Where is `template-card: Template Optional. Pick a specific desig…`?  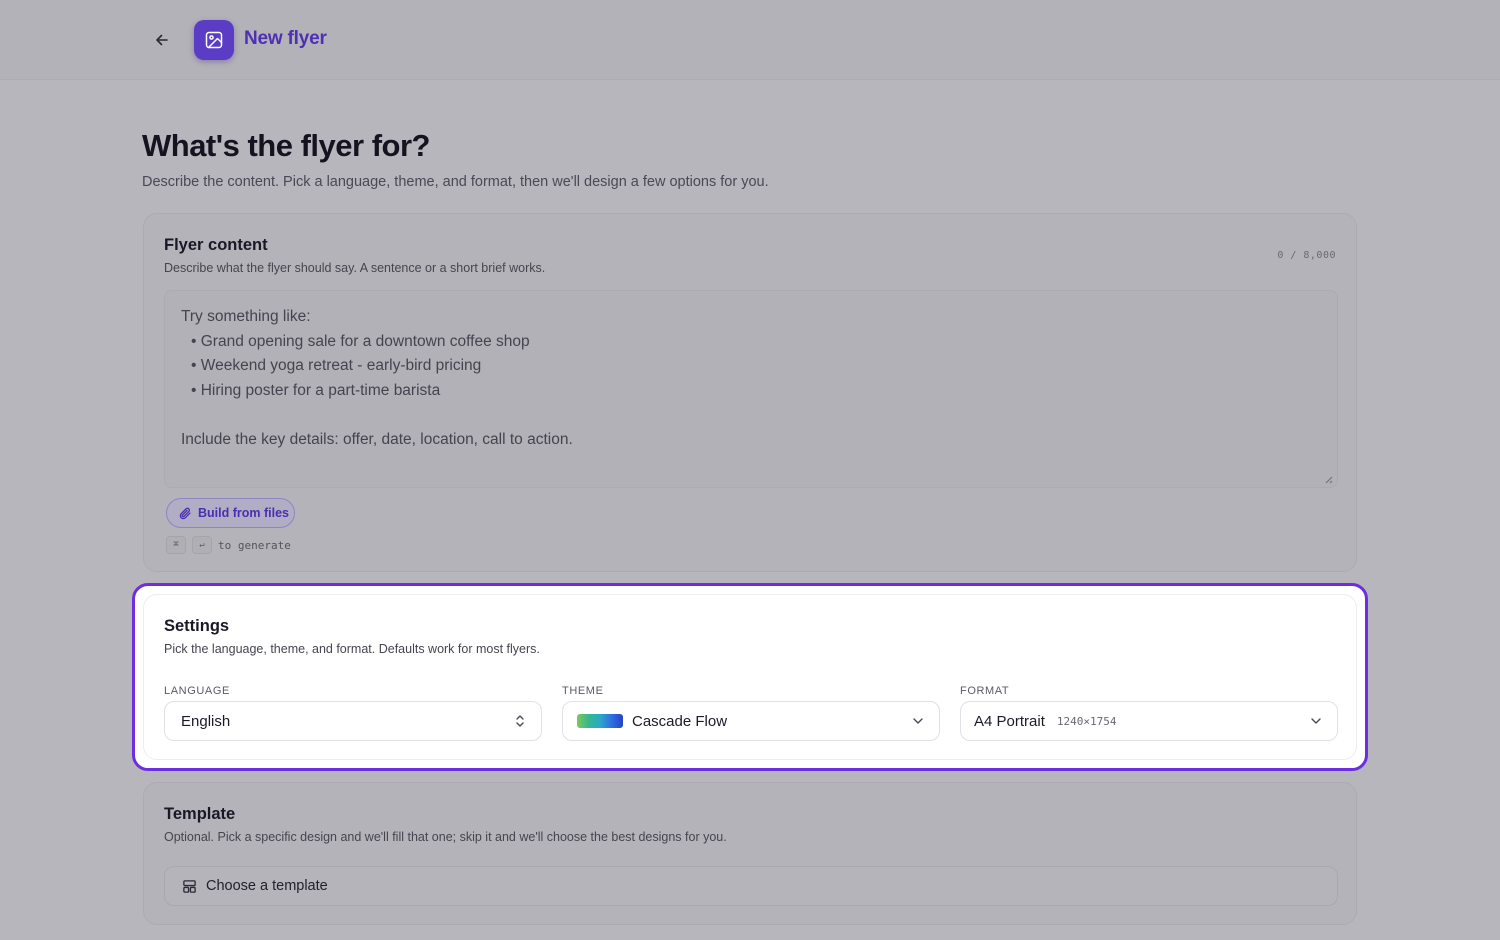
template-card: Template Optional. Pick a specific desig… is located at coordinates (750, 853).